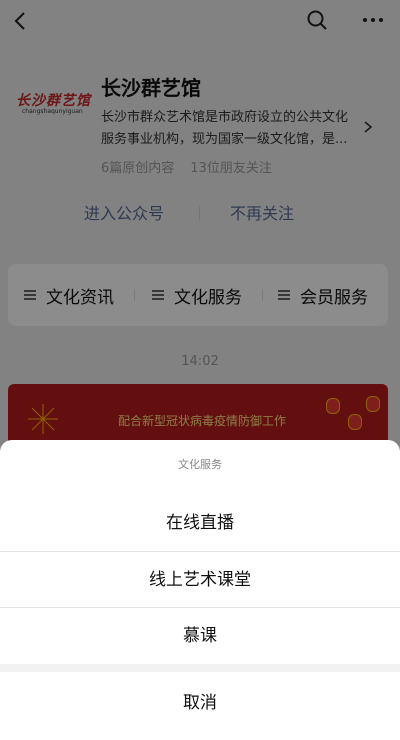 This screenshot has width=400, height=740. I want to click on action-sheet-title: 文化服务, so click(200, 464).